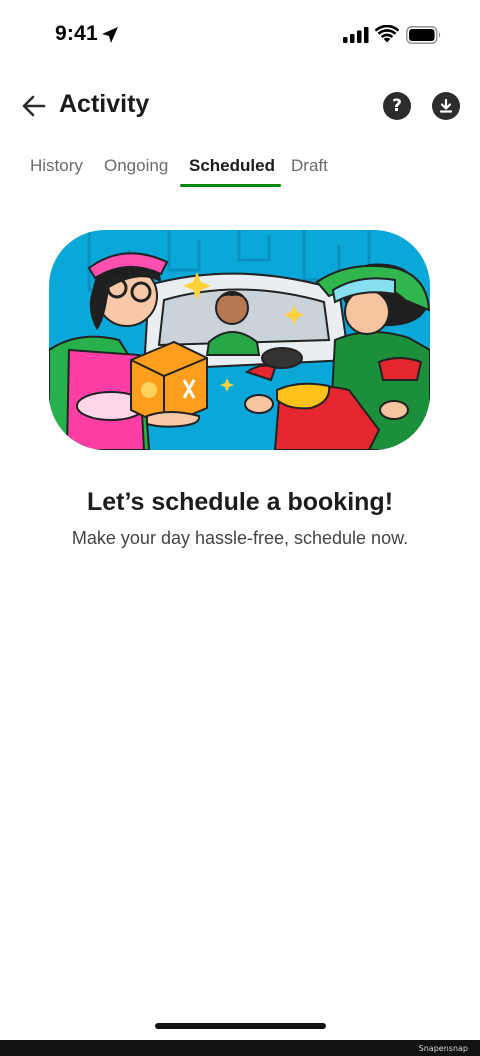 This screenshot has height=1056, width=480. Describe the element at coordinates (110, 35) in the screenshot. I see `location-arrow-icon` at that location.